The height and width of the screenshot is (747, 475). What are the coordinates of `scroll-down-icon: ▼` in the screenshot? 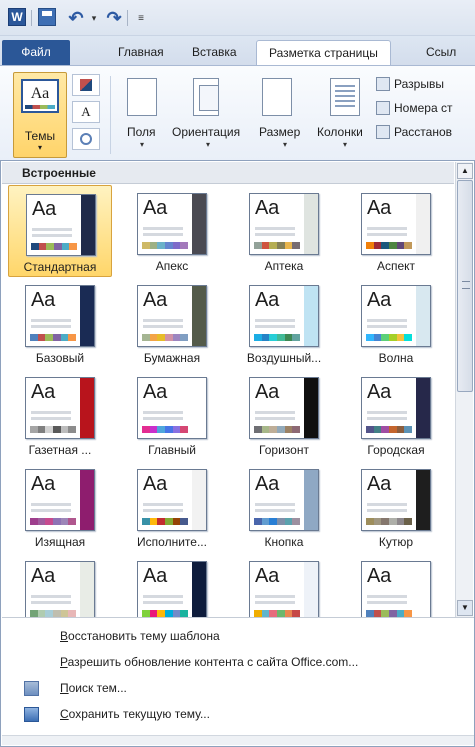 It's located at (465, 608).